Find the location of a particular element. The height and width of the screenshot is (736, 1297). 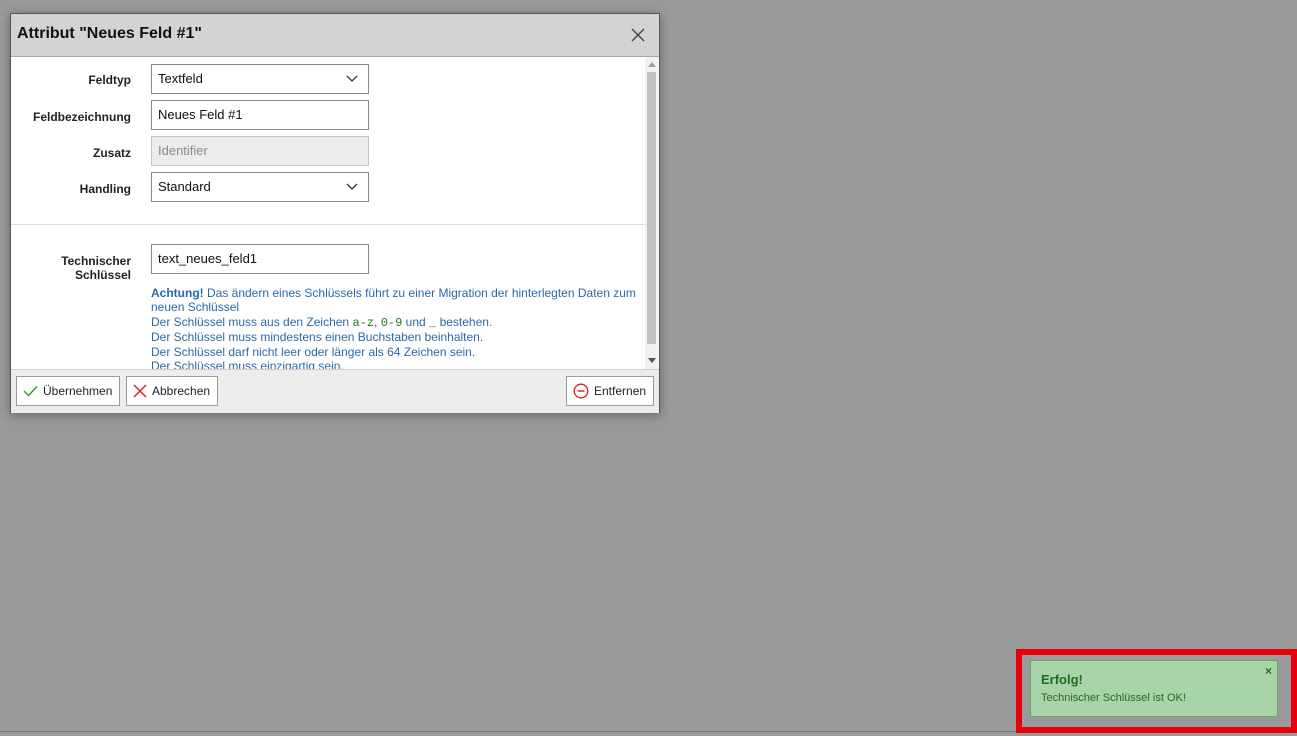

feldbezeichnung-label: Feldbezeichnung is located at coordinates (81, 117).